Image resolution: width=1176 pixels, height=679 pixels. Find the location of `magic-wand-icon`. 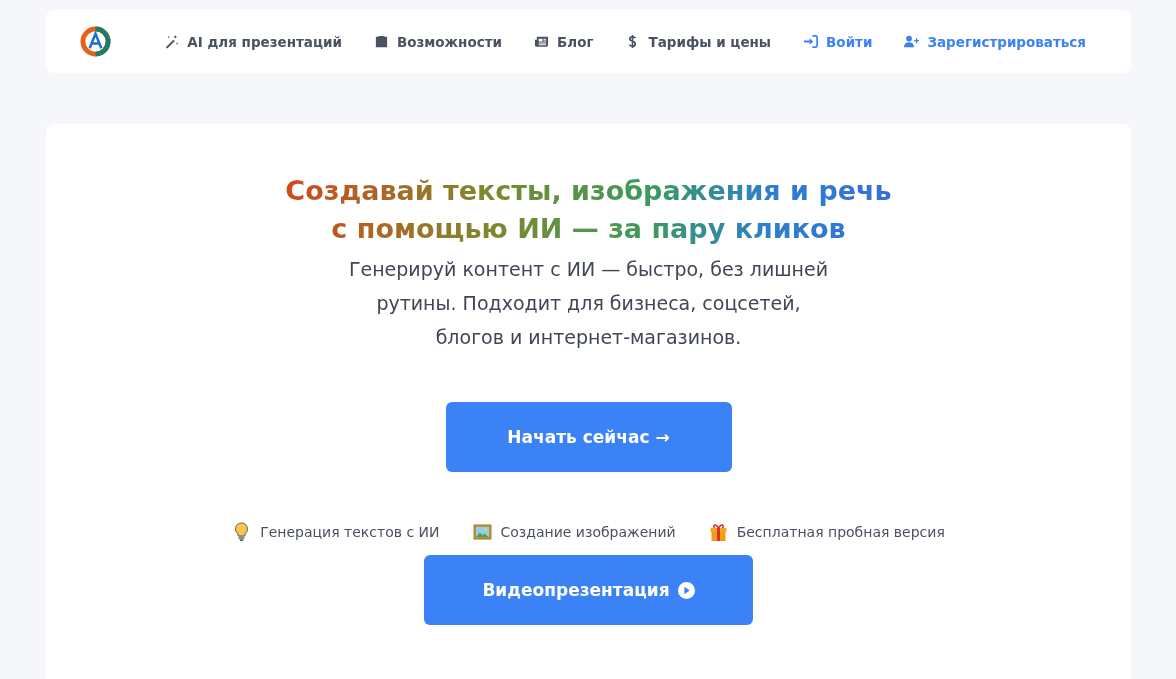

magic-wand-icon is located at coordinates (172, 41).